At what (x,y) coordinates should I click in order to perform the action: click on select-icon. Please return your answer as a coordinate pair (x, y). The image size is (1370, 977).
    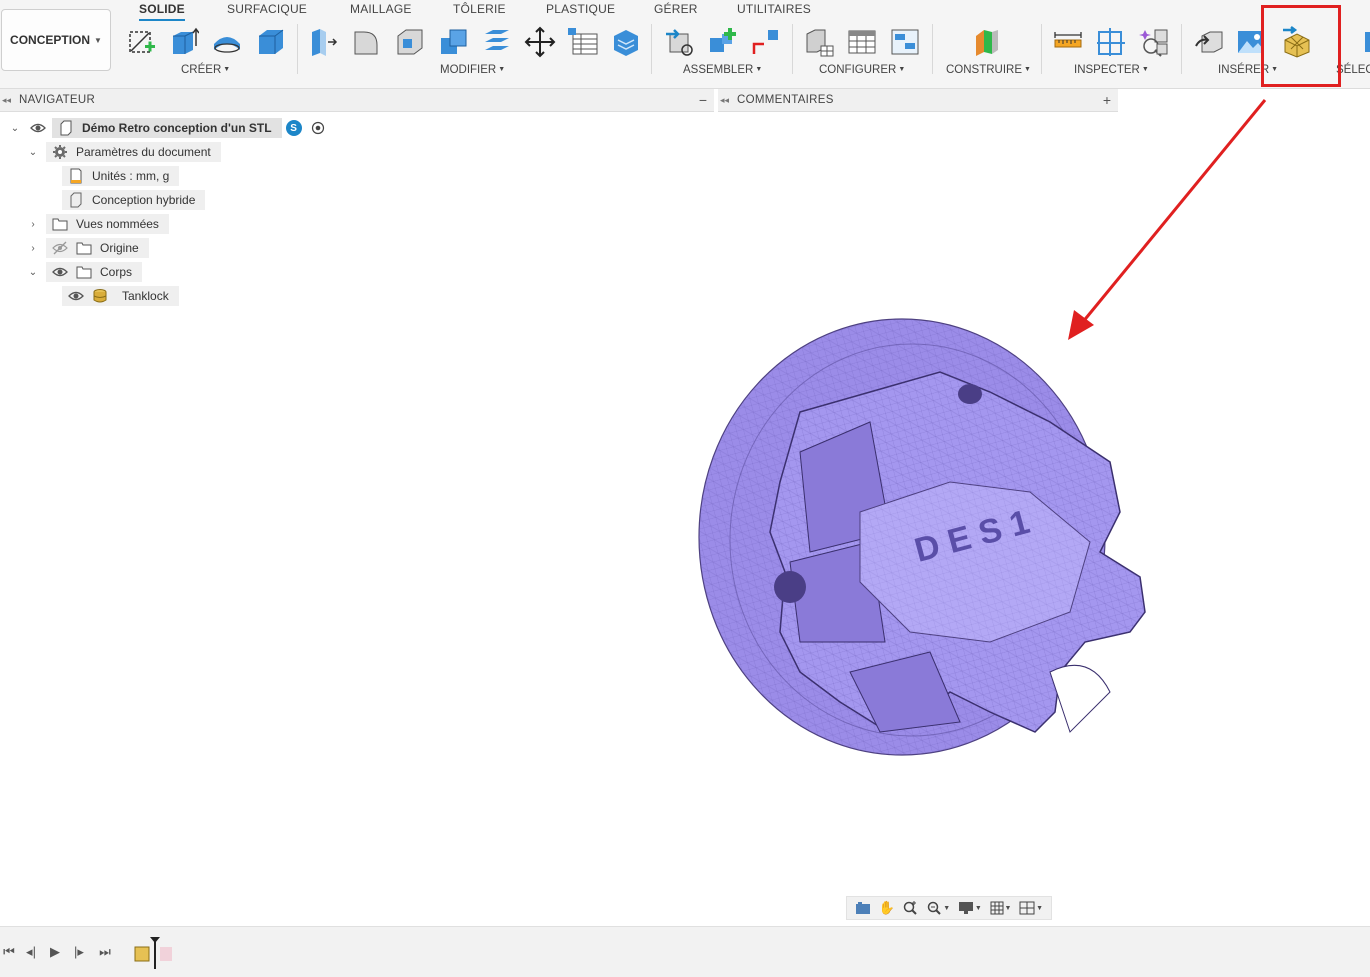
    Looking at the image, I should click on (1361, 42).